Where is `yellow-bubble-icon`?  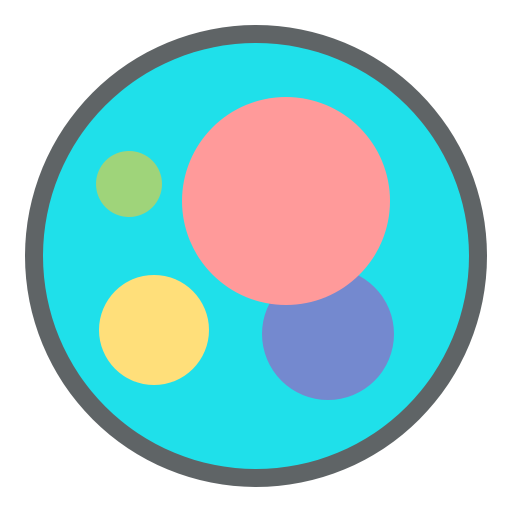 yellow-bubble-icon is located at coordinates (154, 330).